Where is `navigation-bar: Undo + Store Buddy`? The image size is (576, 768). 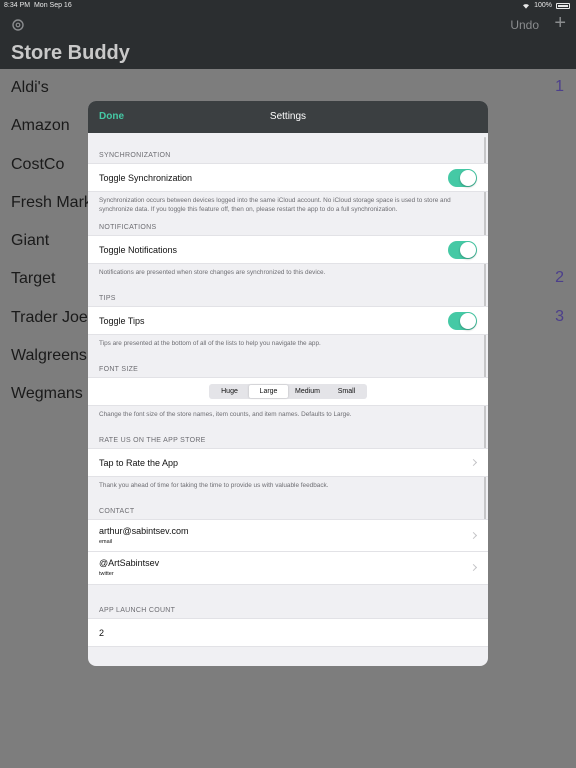
navigation-bar: Undo + Store Buddy is located at coordinates (288, 40).